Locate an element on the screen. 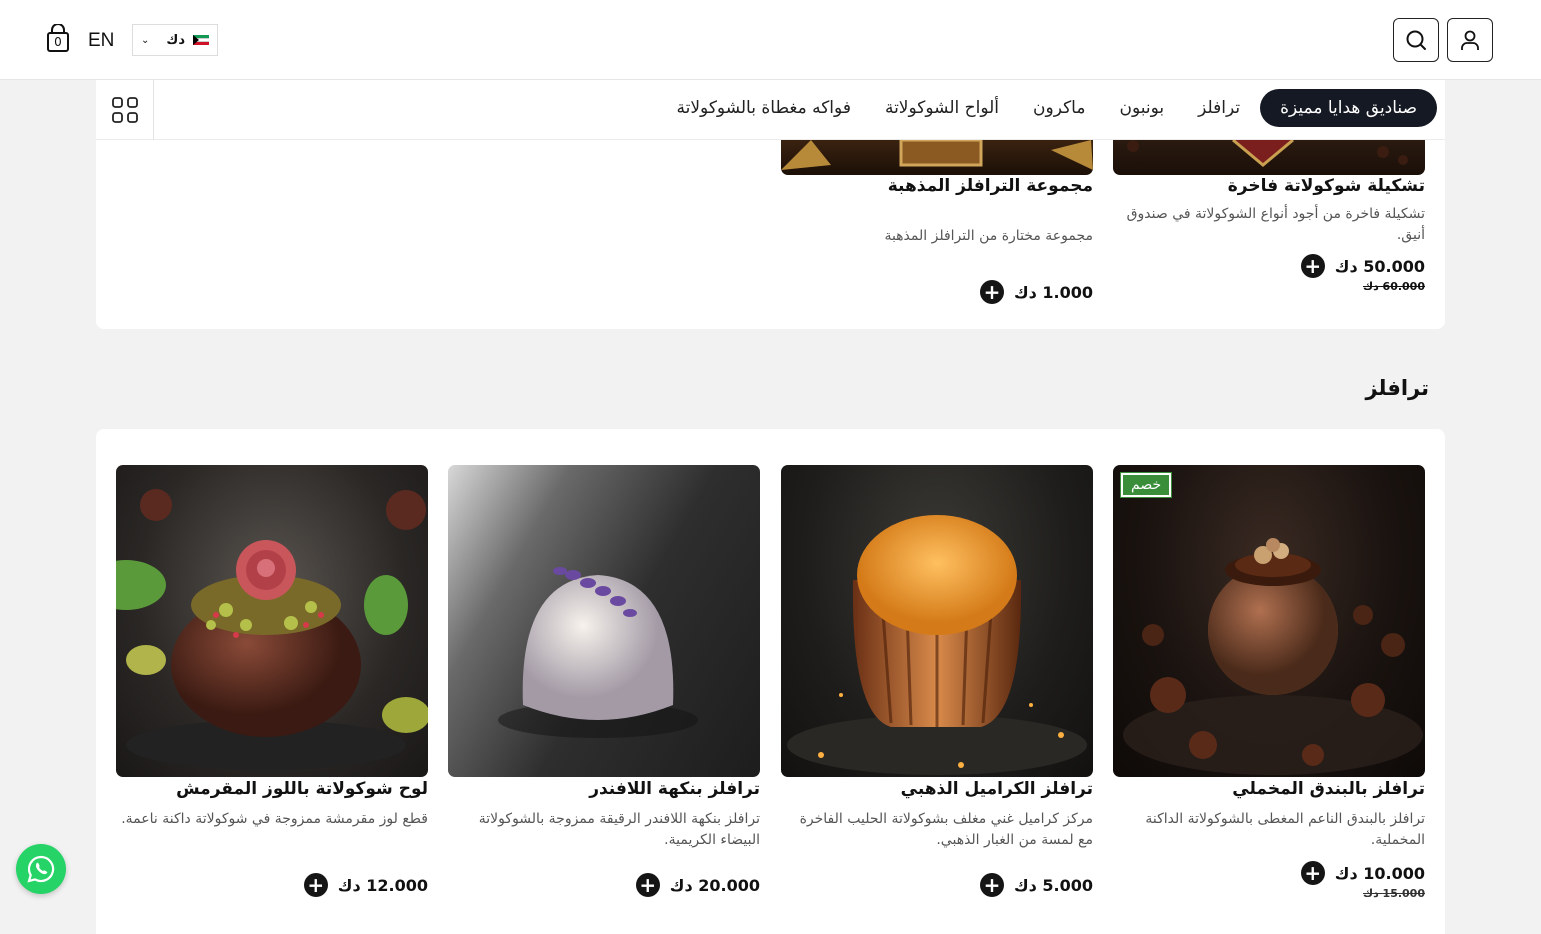  tab-macaron: ماكرون is located at coordinates (1059, 108).